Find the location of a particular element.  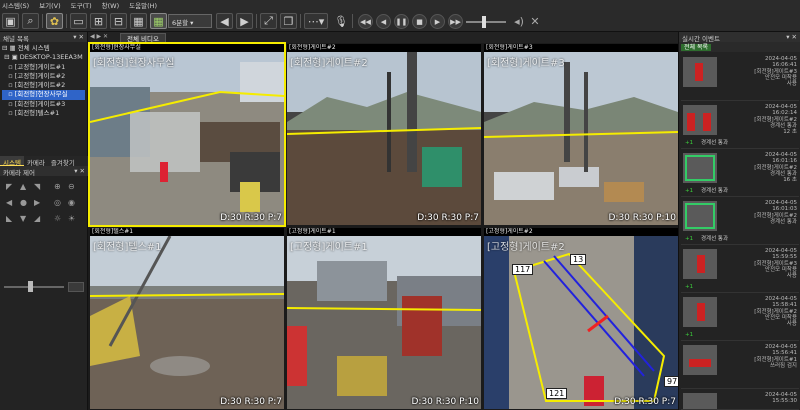

tree-item-cam: ▫ [회전형]게이트#3 is located at coordinates (43, 104).